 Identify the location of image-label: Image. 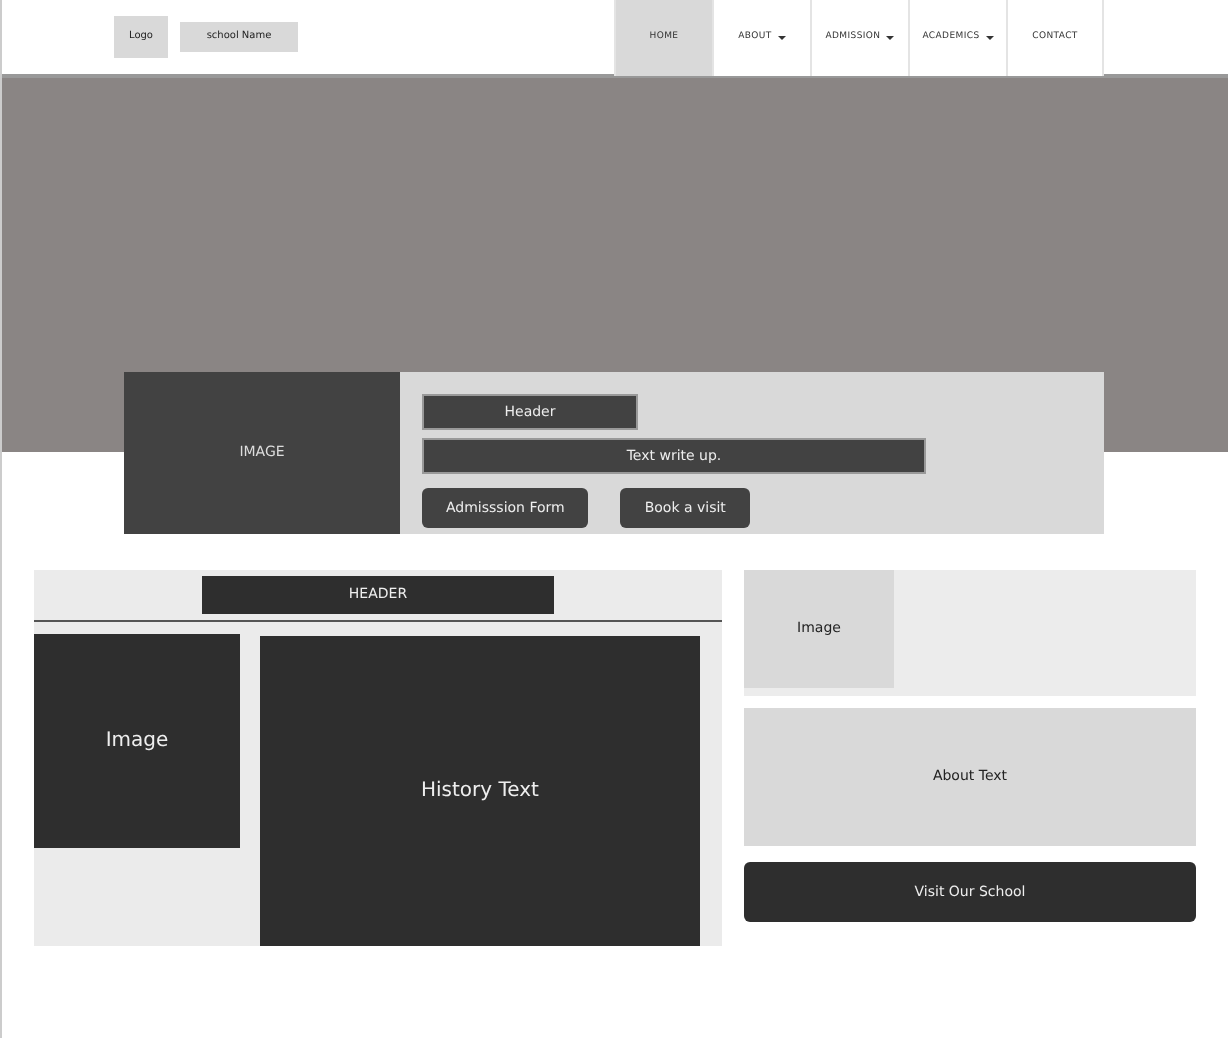
(137, 742).